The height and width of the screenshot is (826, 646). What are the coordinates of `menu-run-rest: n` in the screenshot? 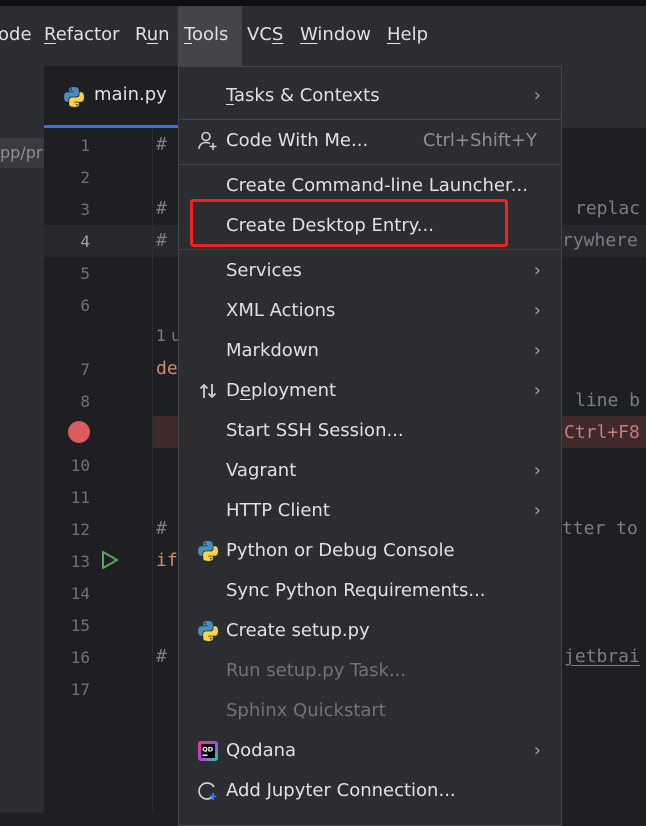 It's located at (164, 34).